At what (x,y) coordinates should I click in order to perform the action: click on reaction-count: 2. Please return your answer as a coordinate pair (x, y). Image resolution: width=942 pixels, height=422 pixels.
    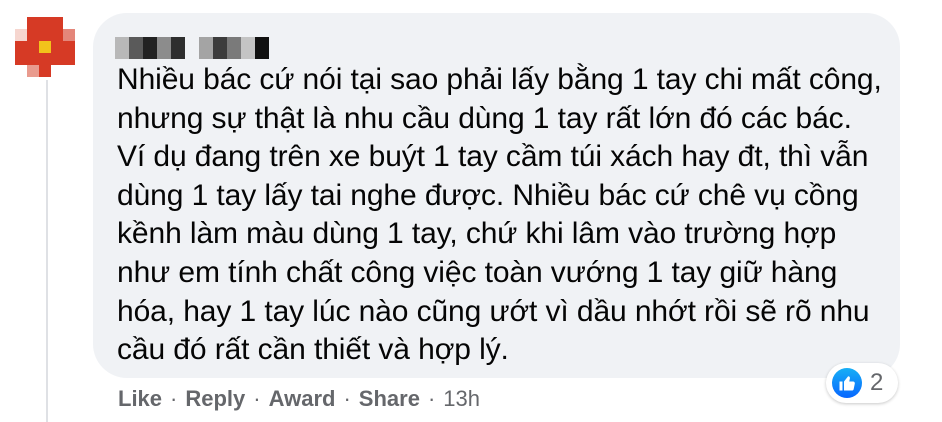
    Looking at the image, I should click on (877, 382).